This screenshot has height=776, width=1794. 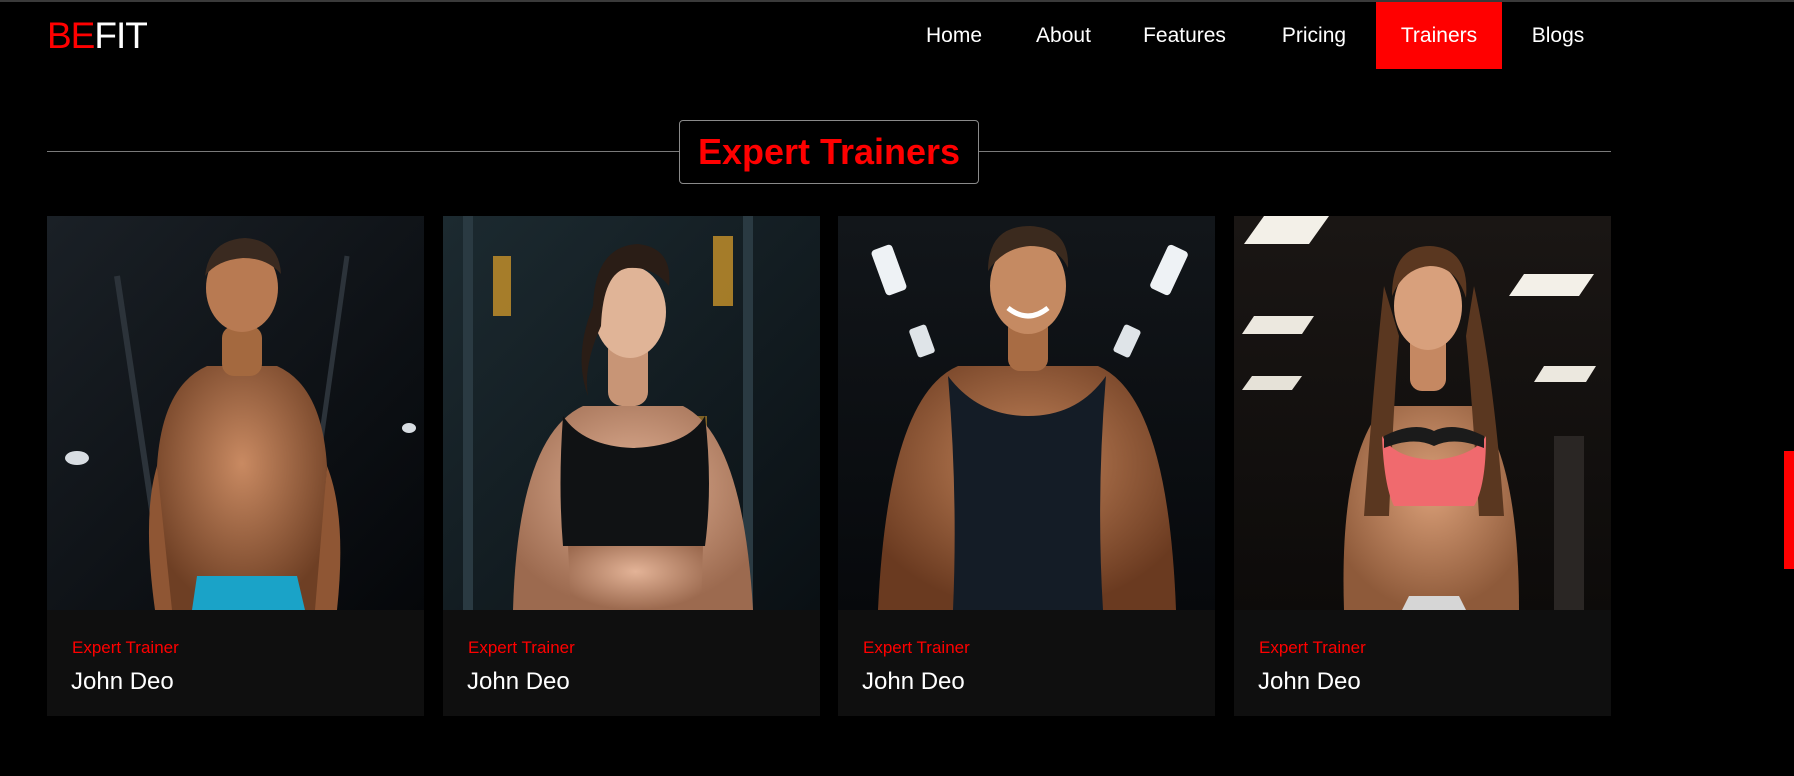 I want to click on nav-blogs: Blogs, so click(x=1558, y=35).